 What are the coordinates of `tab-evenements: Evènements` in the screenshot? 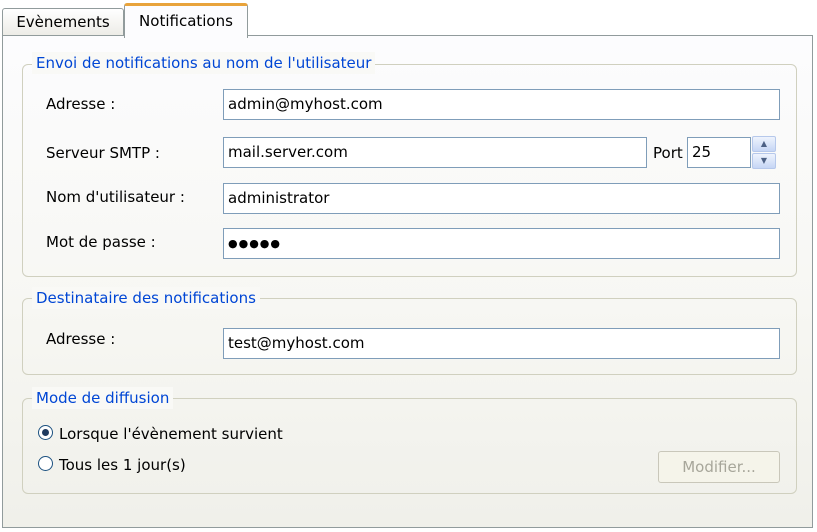 It's located at (63, 22).